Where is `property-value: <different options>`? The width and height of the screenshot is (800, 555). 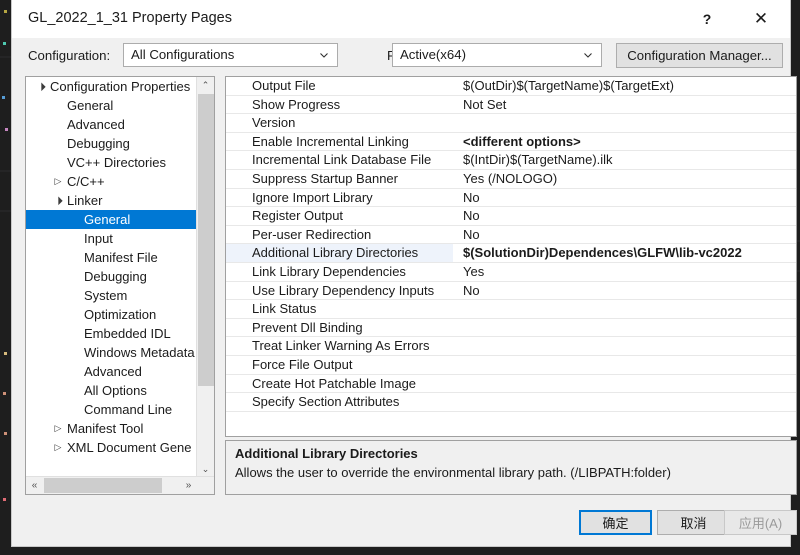 property-value: <different options> is located at coordinates (624, 142).